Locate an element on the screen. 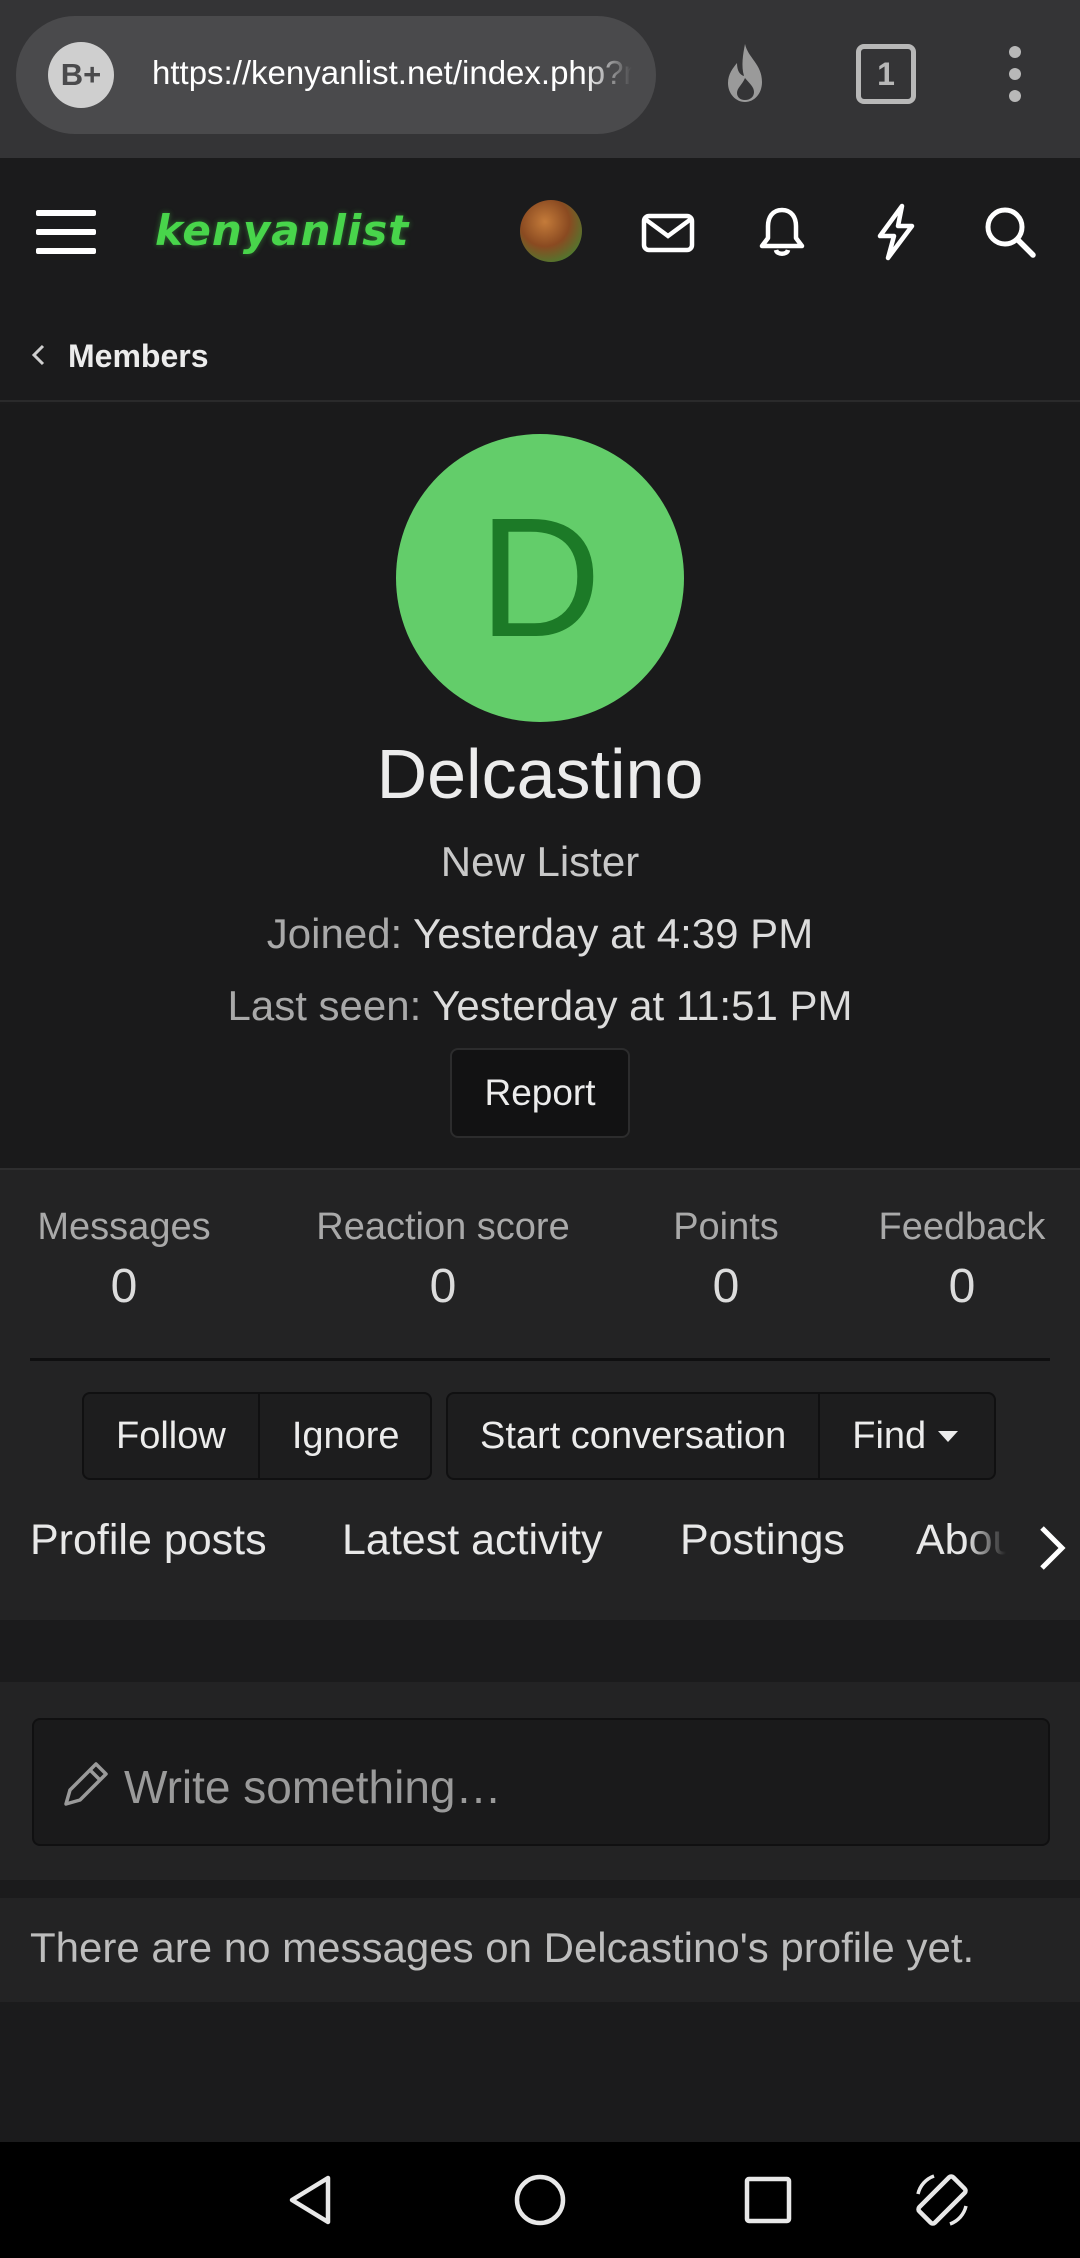 This screenshot has height=2258, width=1080. tab-postings: Postings is located at coordinates (762, 1540).